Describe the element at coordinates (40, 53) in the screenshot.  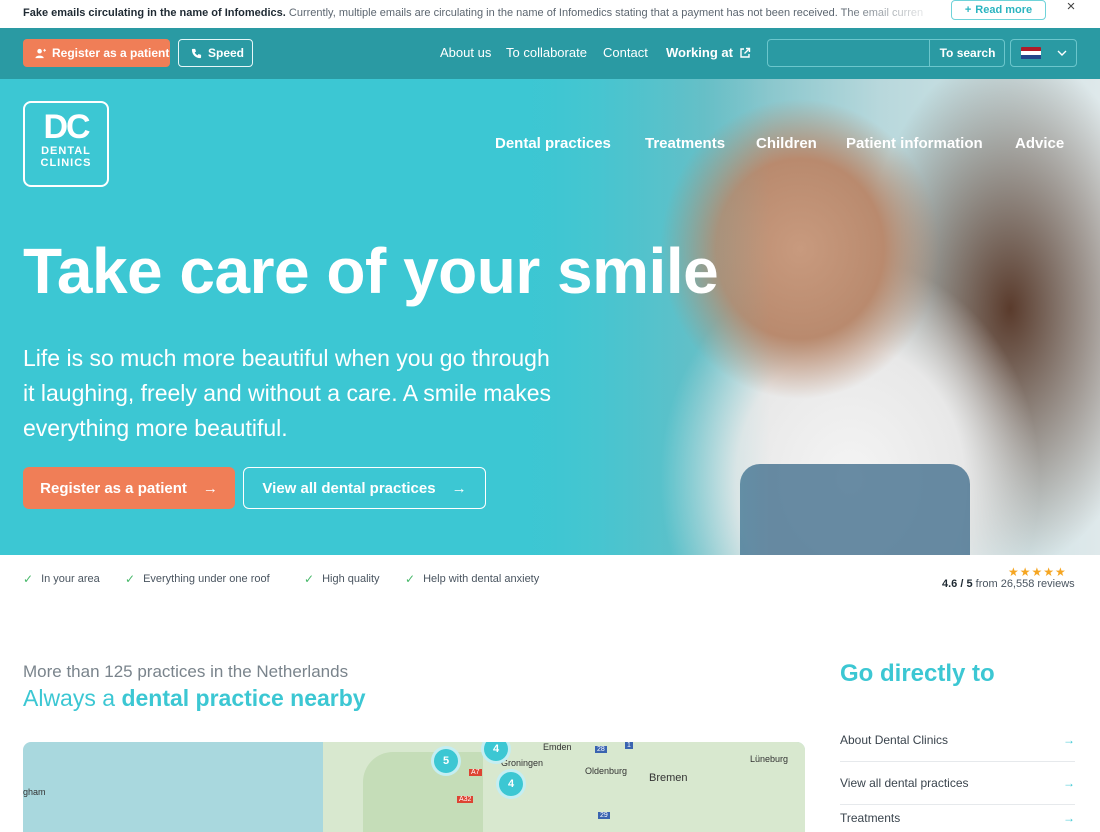
I see `user-plus-icon` at that location.